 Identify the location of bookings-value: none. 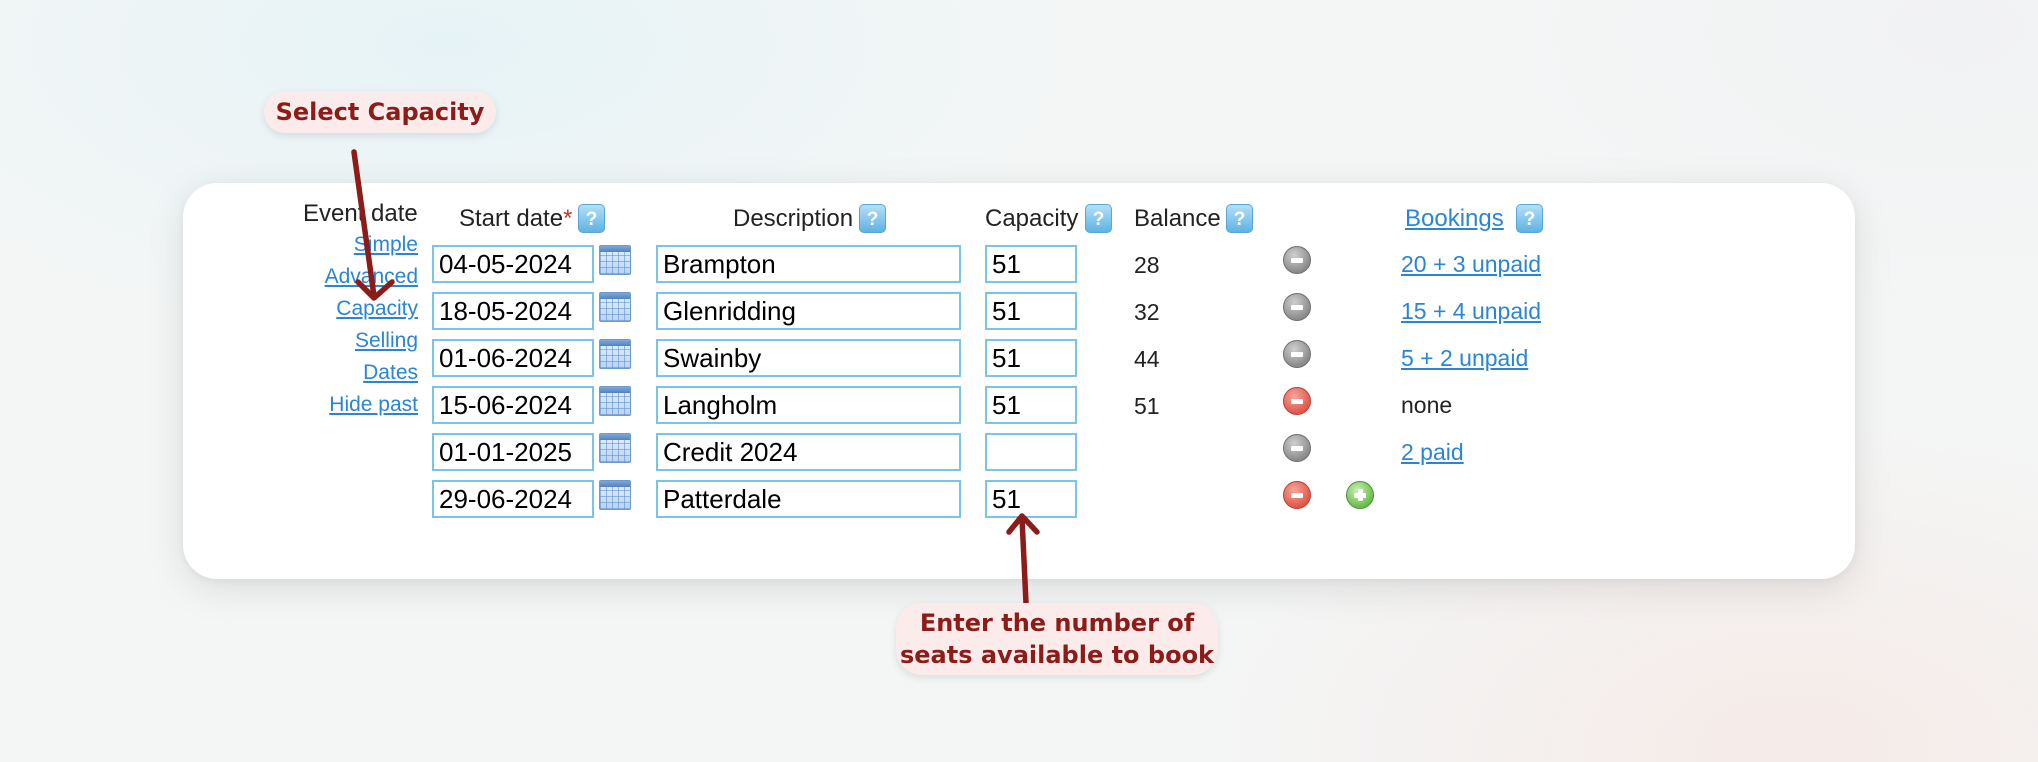
(1427, 405).